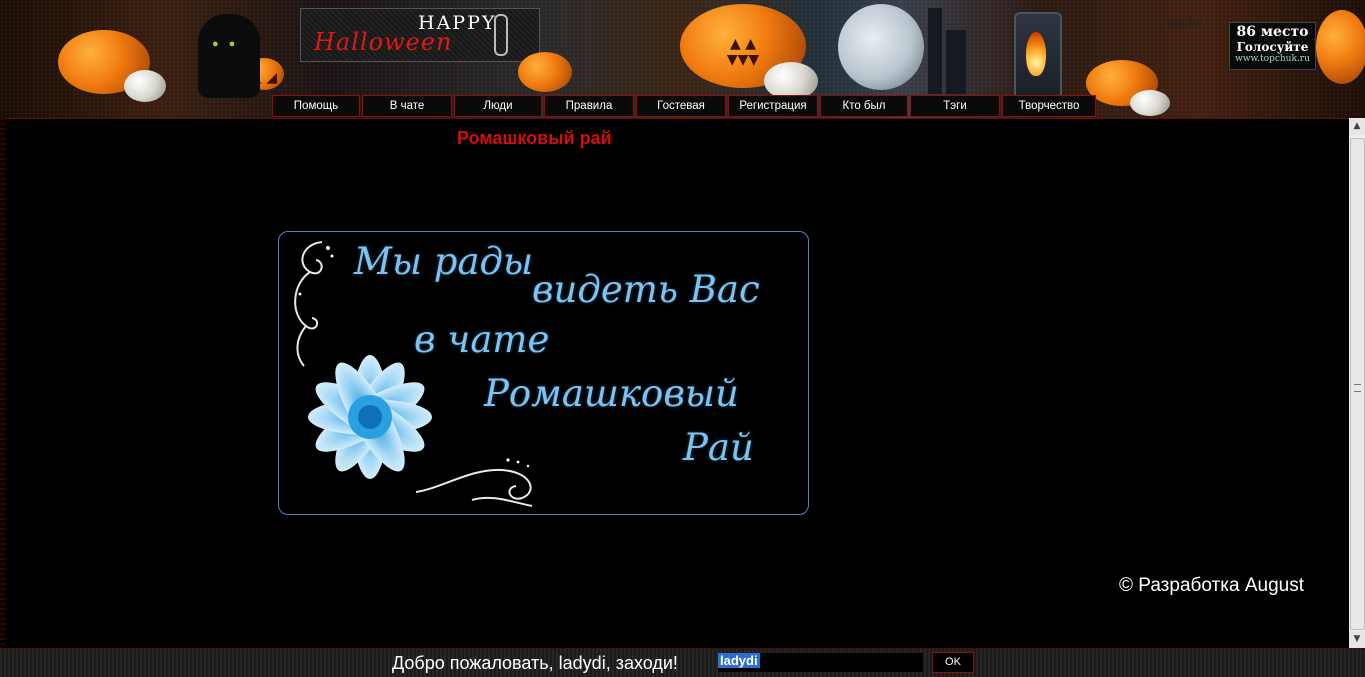 The width and height of the screenshot is (1365, 677). I want to click on nav-help: Помощь, so click(316, 106).